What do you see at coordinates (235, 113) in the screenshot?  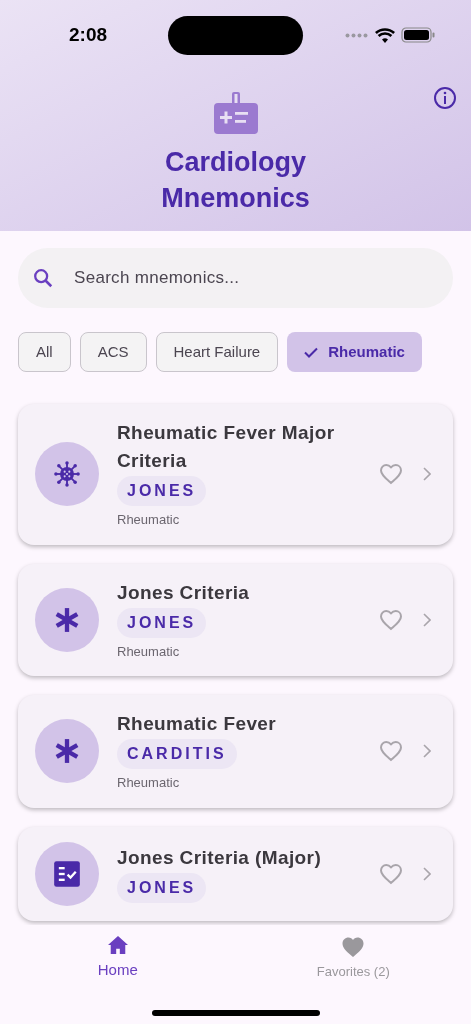 I see `medical-kit-icon` at bounding box center [235, 113].